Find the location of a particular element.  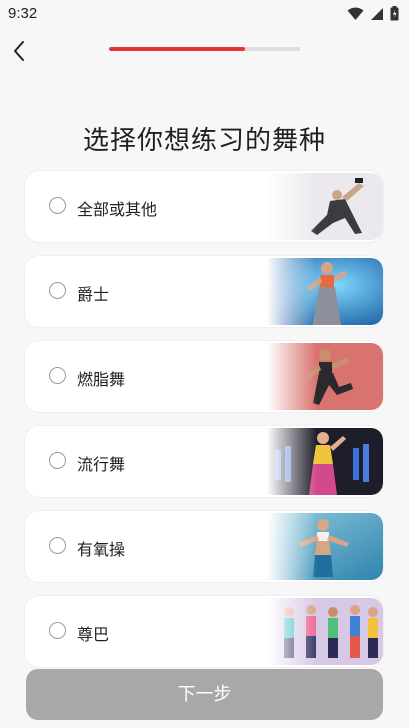

option-fat-burning: 燃脂舞 is located at coordinates (204, 376).